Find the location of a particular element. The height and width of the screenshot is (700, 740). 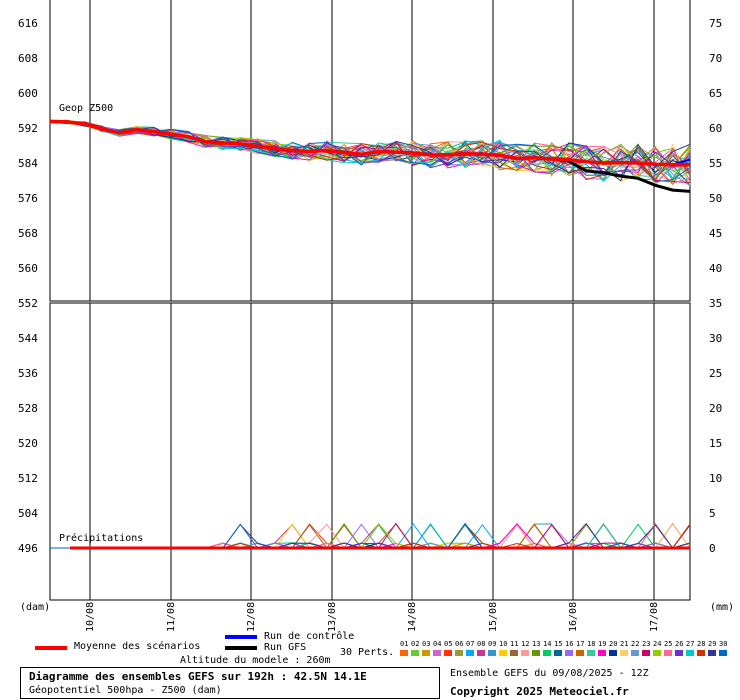

y-tick-left: 496 is located at coordinates (28, 548).